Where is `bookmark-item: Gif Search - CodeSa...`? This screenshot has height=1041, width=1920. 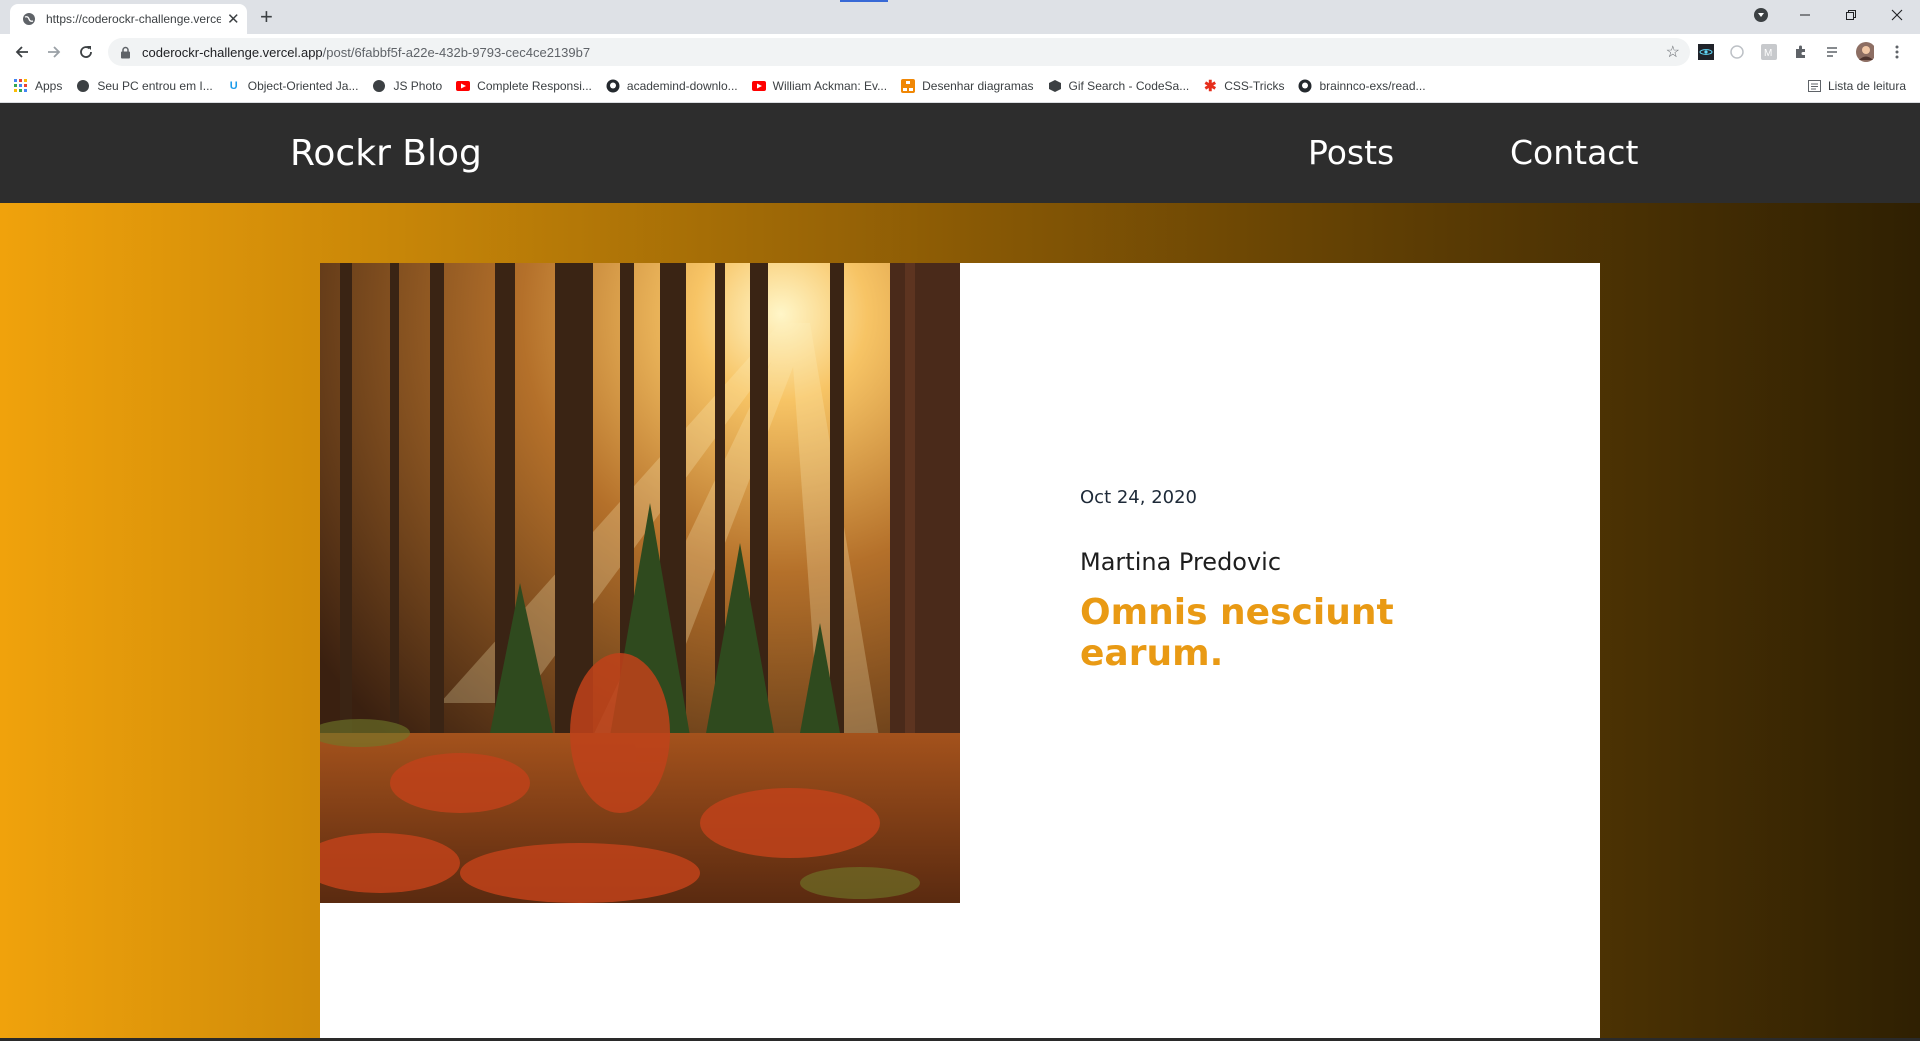
bookmark-item: Gif Search - CodeSa... is located at coordinates (1119, 86).